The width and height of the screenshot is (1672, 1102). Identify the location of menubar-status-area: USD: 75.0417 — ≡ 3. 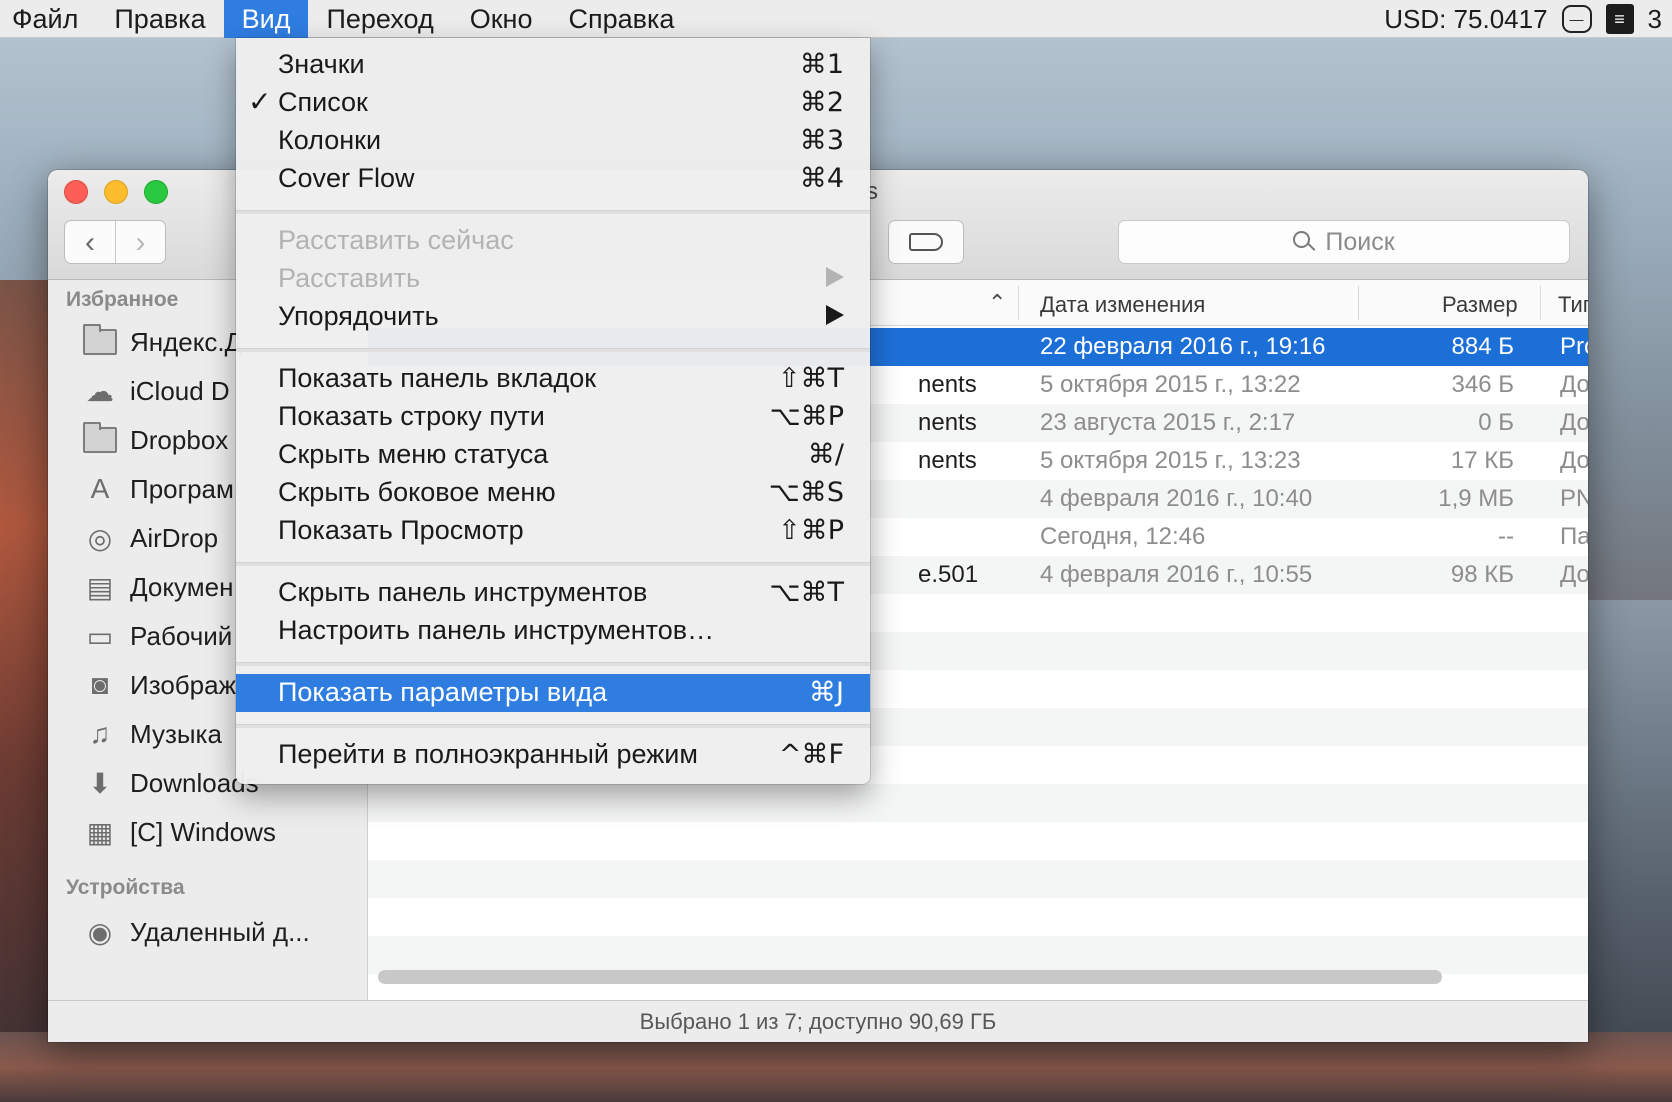
(1523, 19).